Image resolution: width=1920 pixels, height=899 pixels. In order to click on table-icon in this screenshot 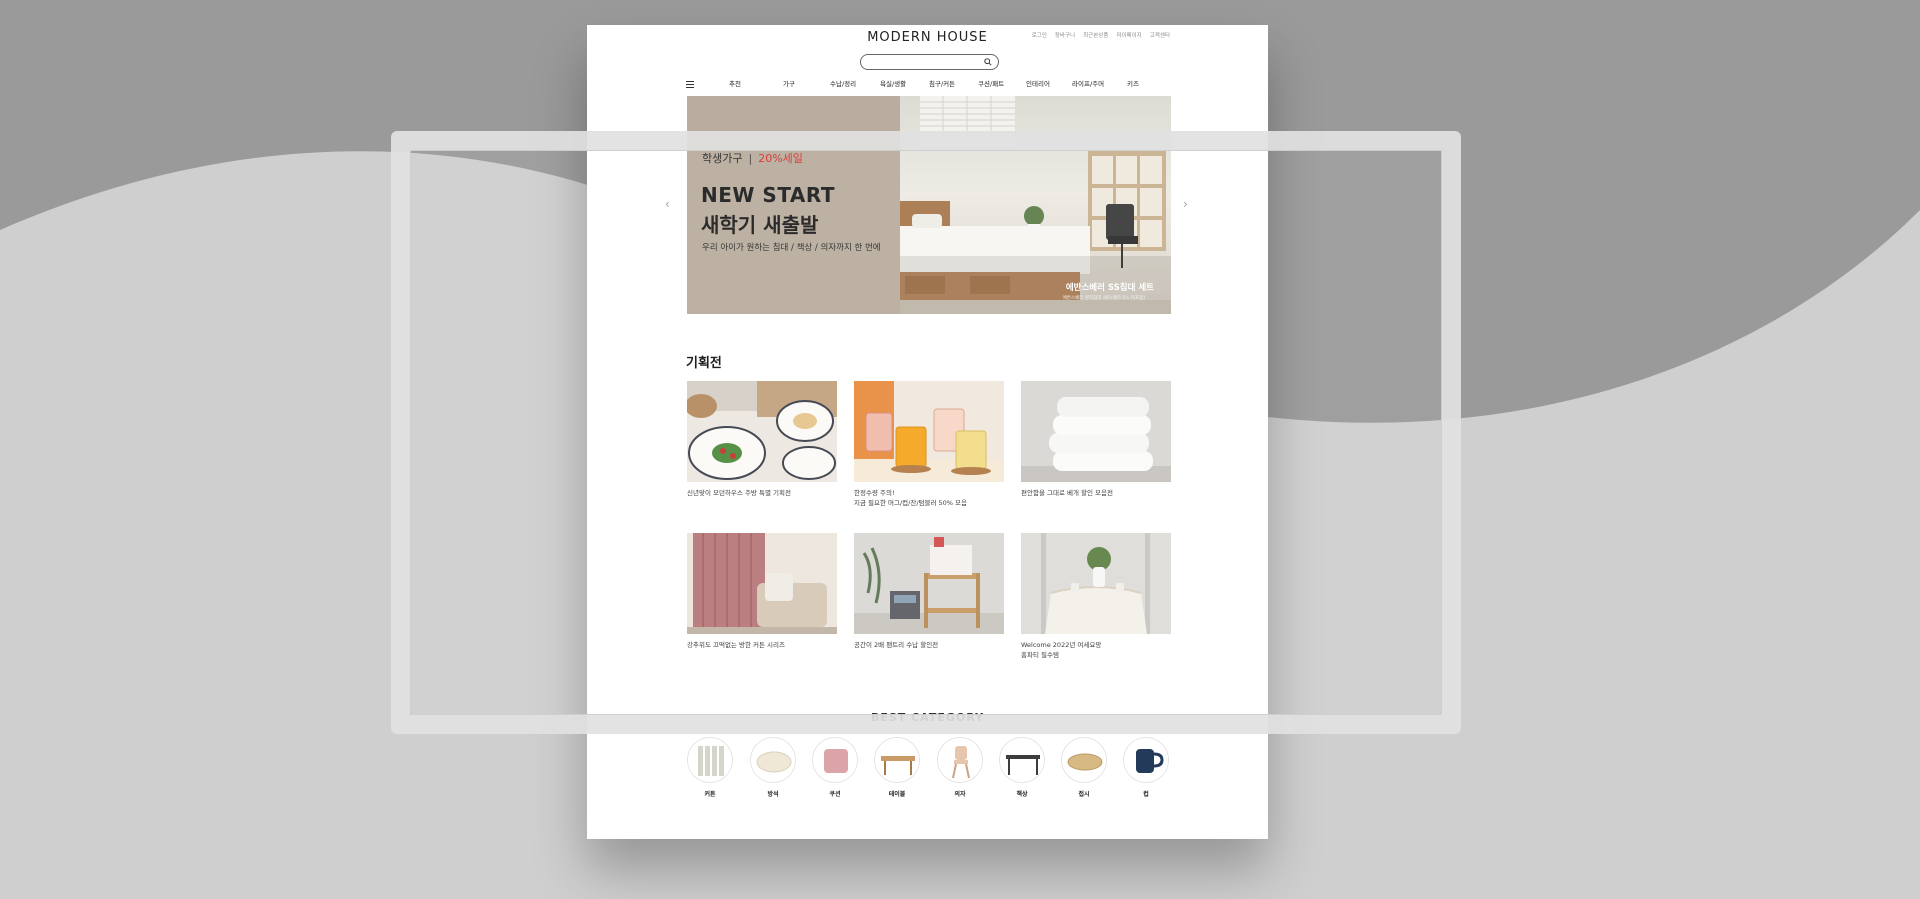, I will do `click(897, 760)`.